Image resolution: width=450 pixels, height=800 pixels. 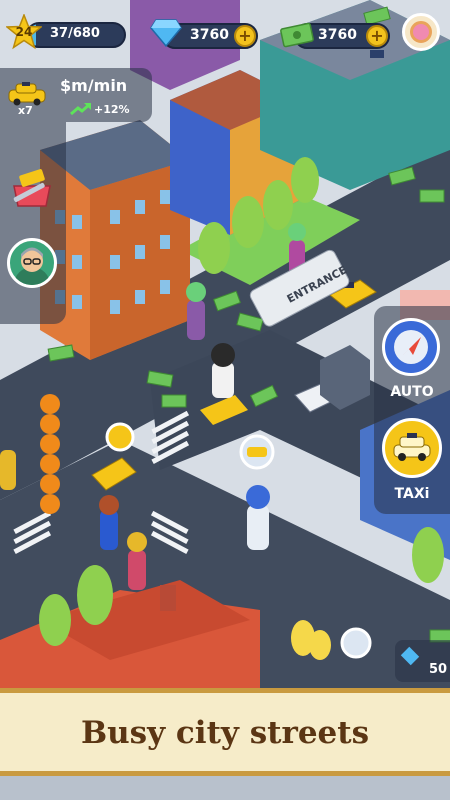 I want to click on passenger-marker, so click(x=120, y=437).